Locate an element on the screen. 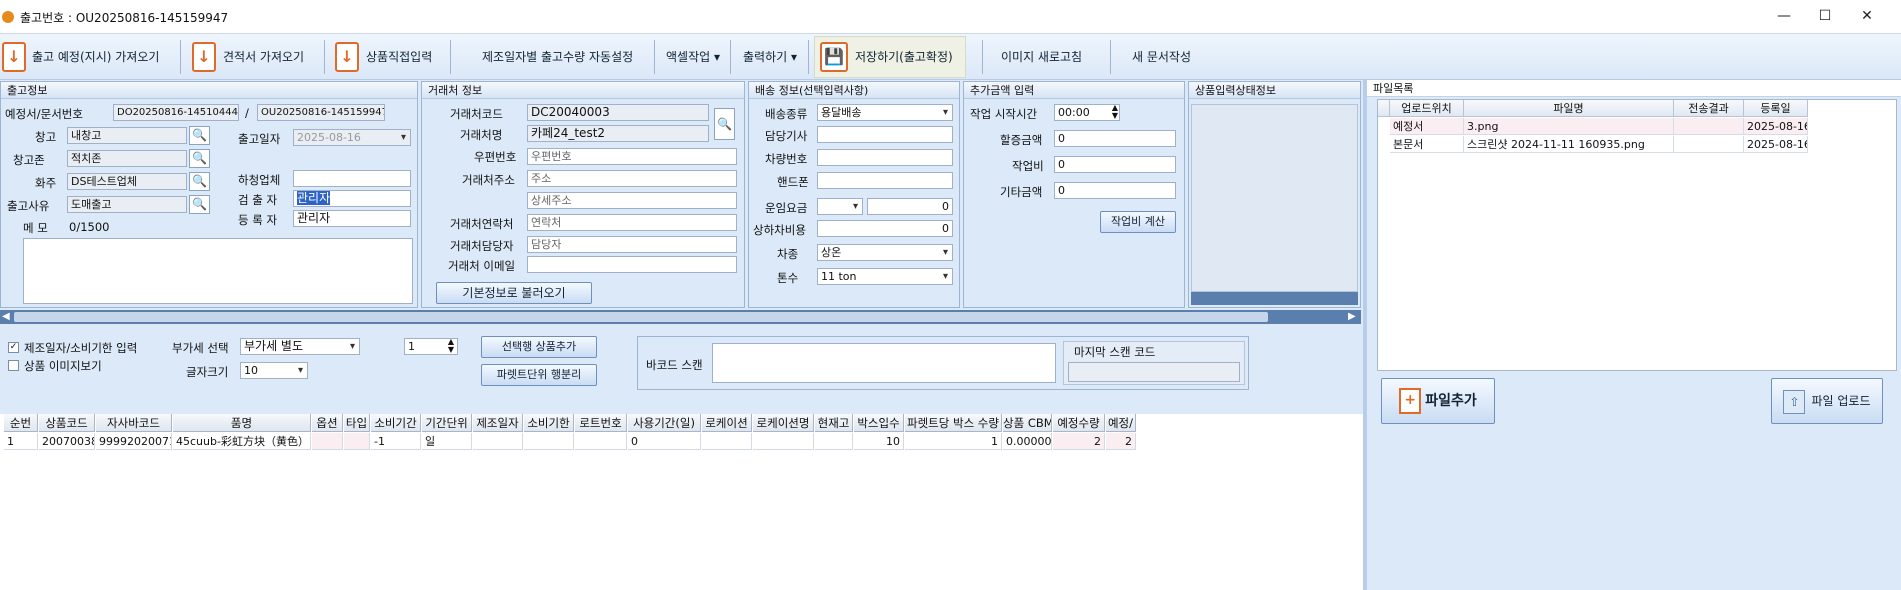 The image size is (1901, 590). other-field: 0 is located at coordinates (1115, 190).